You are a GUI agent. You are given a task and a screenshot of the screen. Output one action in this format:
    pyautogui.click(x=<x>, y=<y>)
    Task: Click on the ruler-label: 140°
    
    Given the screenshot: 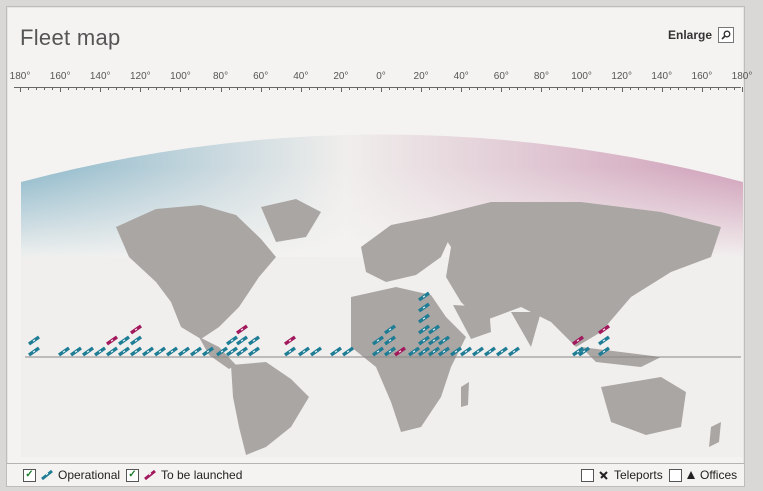 What is the action you would take?
    pyautogui.click(x=100, y=76)
    